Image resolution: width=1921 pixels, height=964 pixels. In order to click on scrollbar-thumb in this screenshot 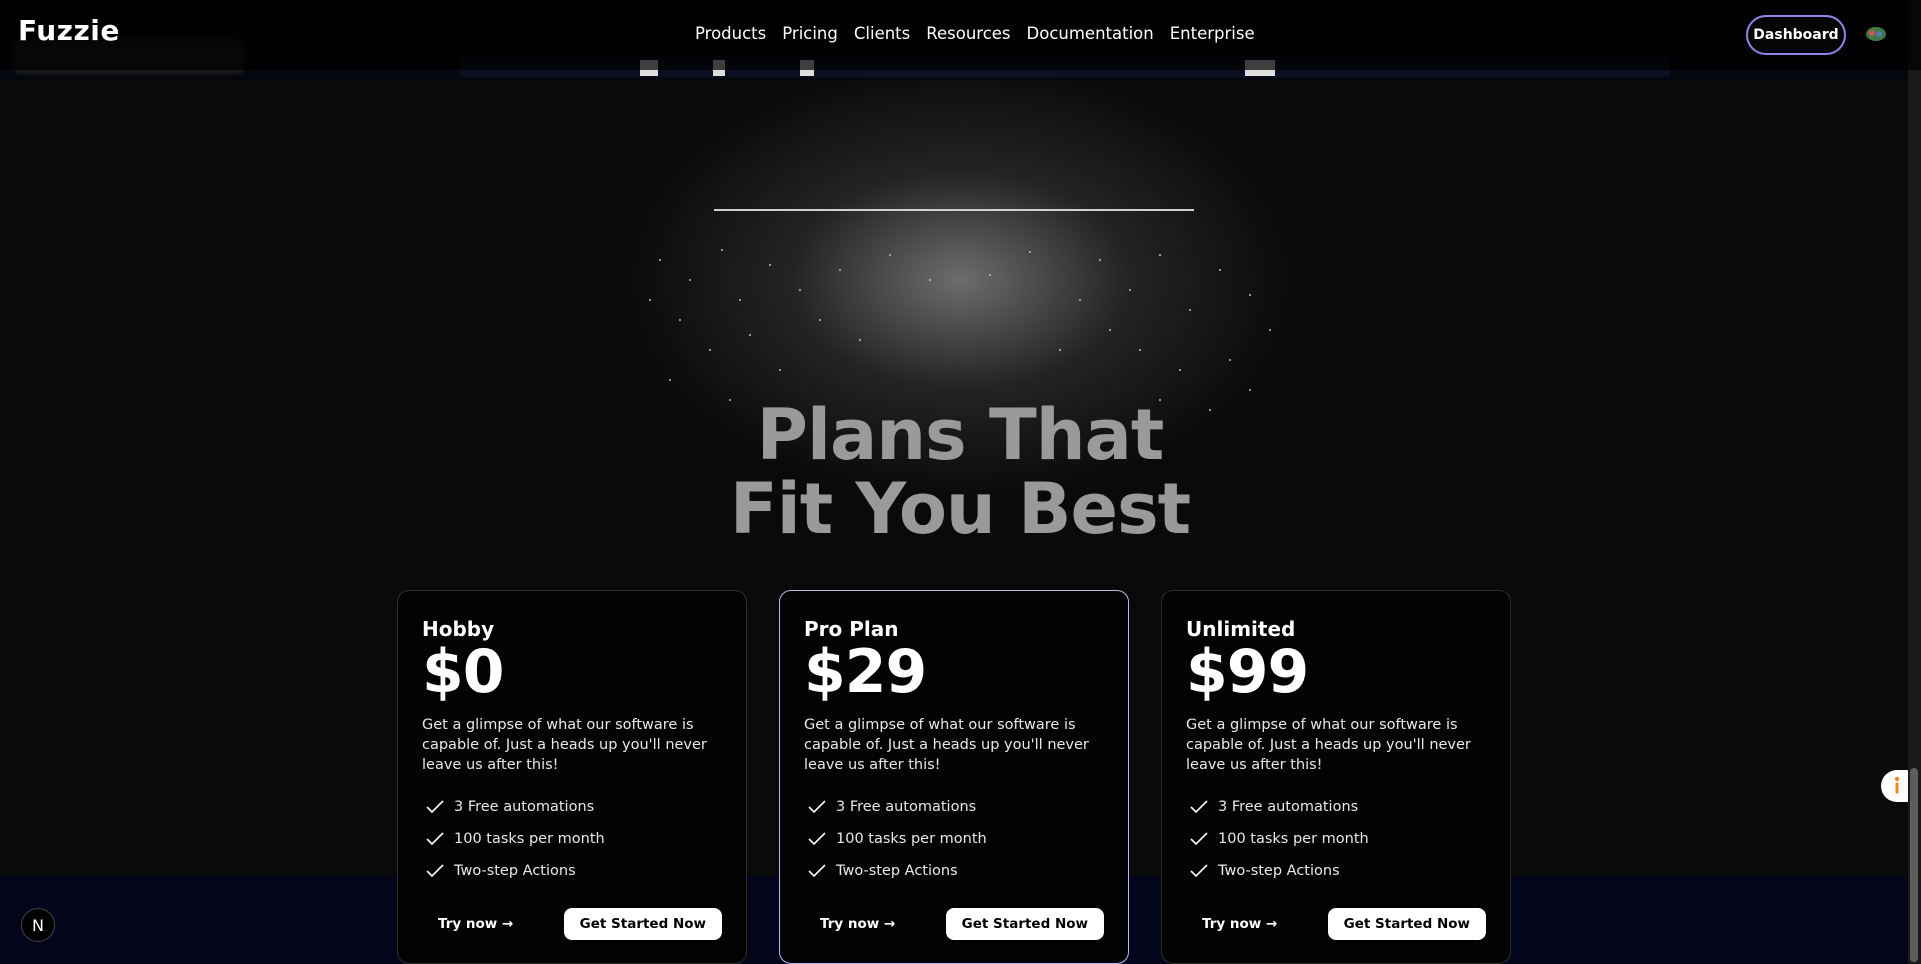, I will do `click(1914, 865)`.